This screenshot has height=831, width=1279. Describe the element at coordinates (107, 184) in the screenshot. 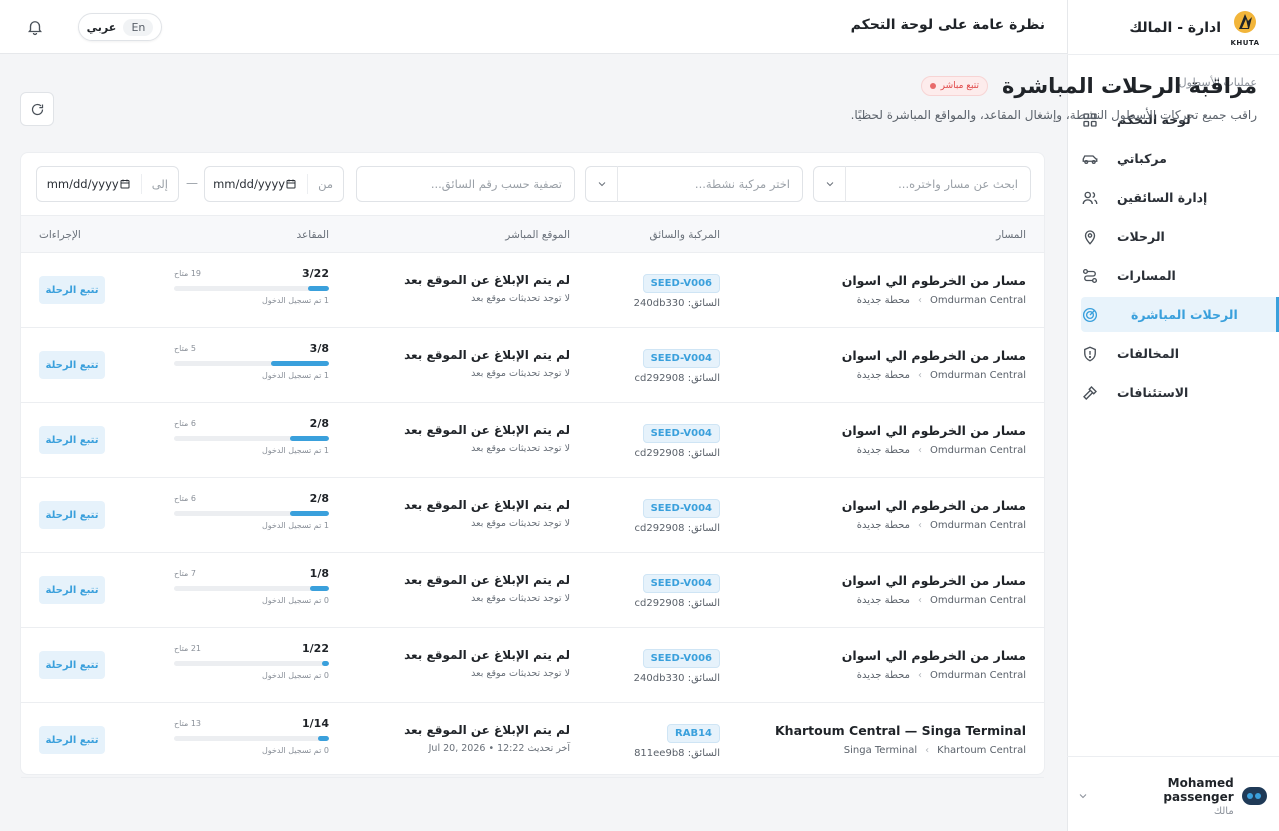

I see `date-to-field: إلى mm/dd/yyyy` at that location.